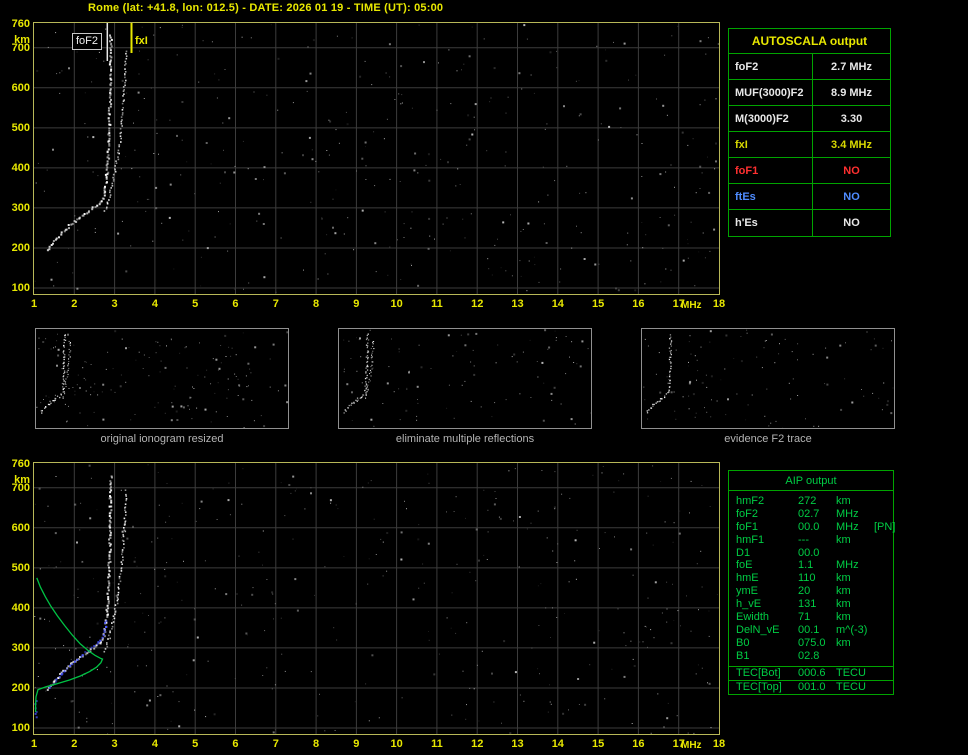 The image size is (968, 755). Describe the element at coordinates (855, 553) in the screenshot. I see `aip-unit` at that location.